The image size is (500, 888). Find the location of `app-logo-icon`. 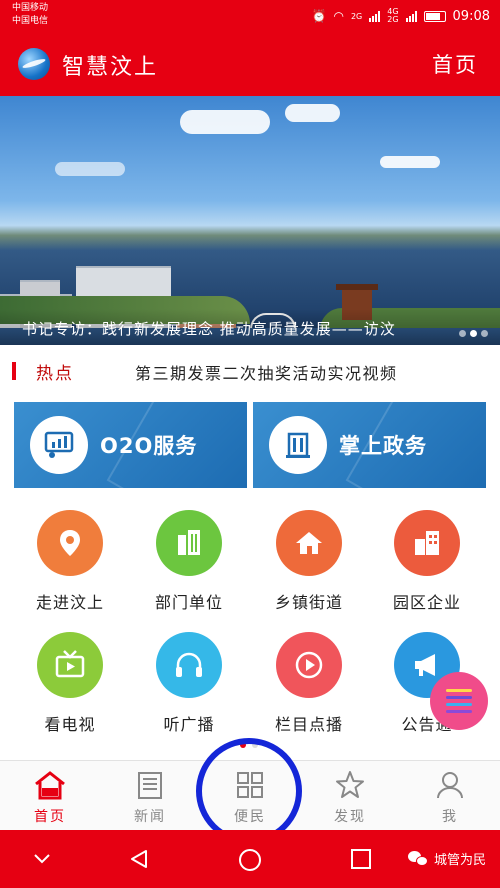

app-logo-icon is located at coordinates (34, 64).